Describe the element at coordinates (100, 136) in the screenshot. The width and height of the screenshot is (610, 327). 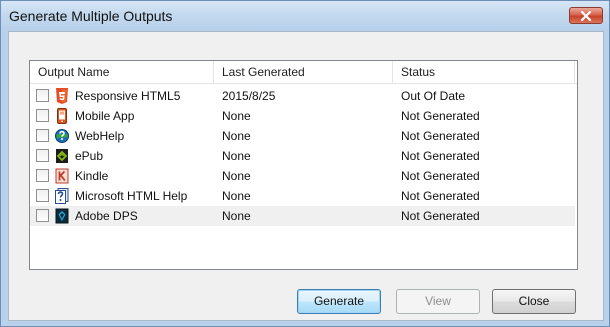
I see `output-name: WebHelp` at that location.